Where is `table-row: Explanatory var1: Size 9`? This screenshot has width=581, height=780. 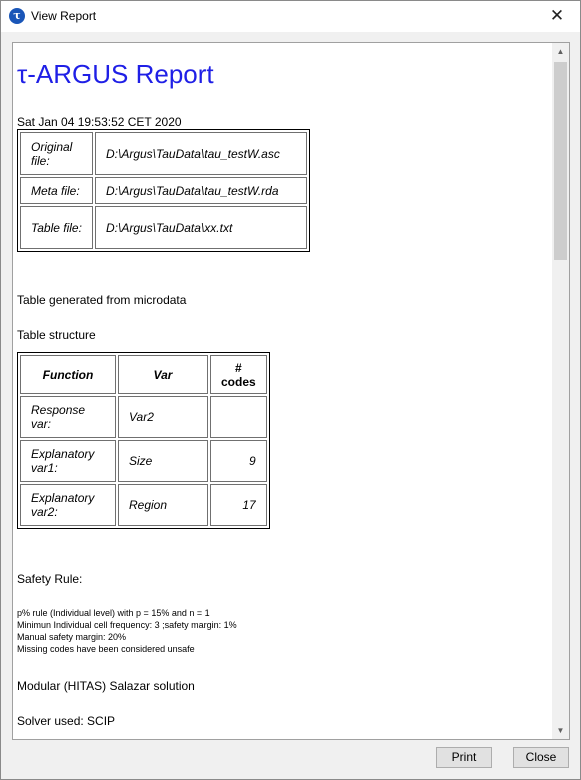
table-row: Explanatory var1: Size 9 is located at coordinates (143, 461).